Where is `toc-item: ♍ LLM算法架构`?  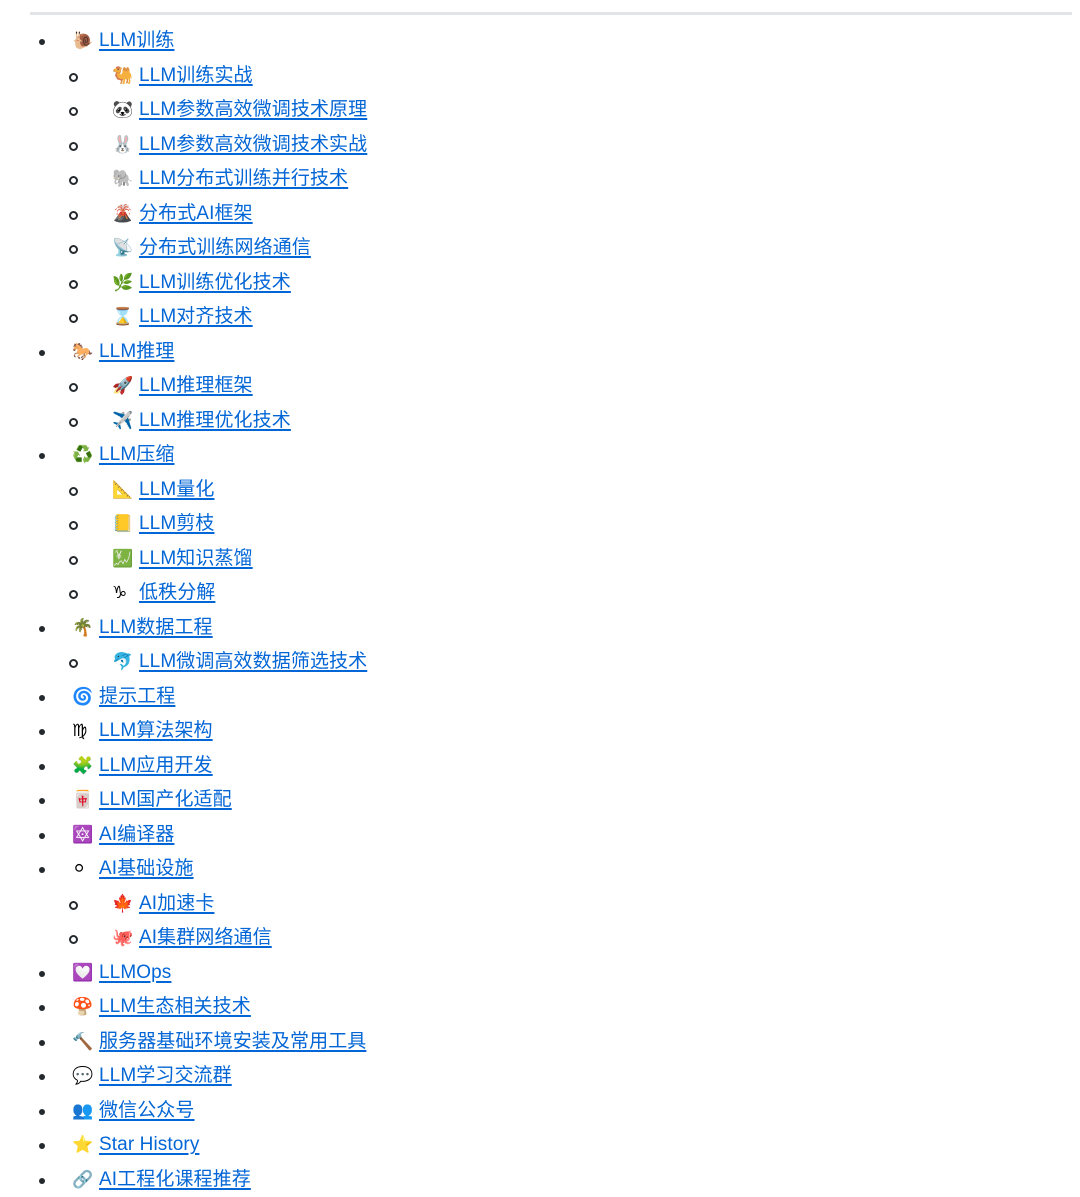 toc-item: ♍ LLM算法架构 is located at coordinates (540, 731).